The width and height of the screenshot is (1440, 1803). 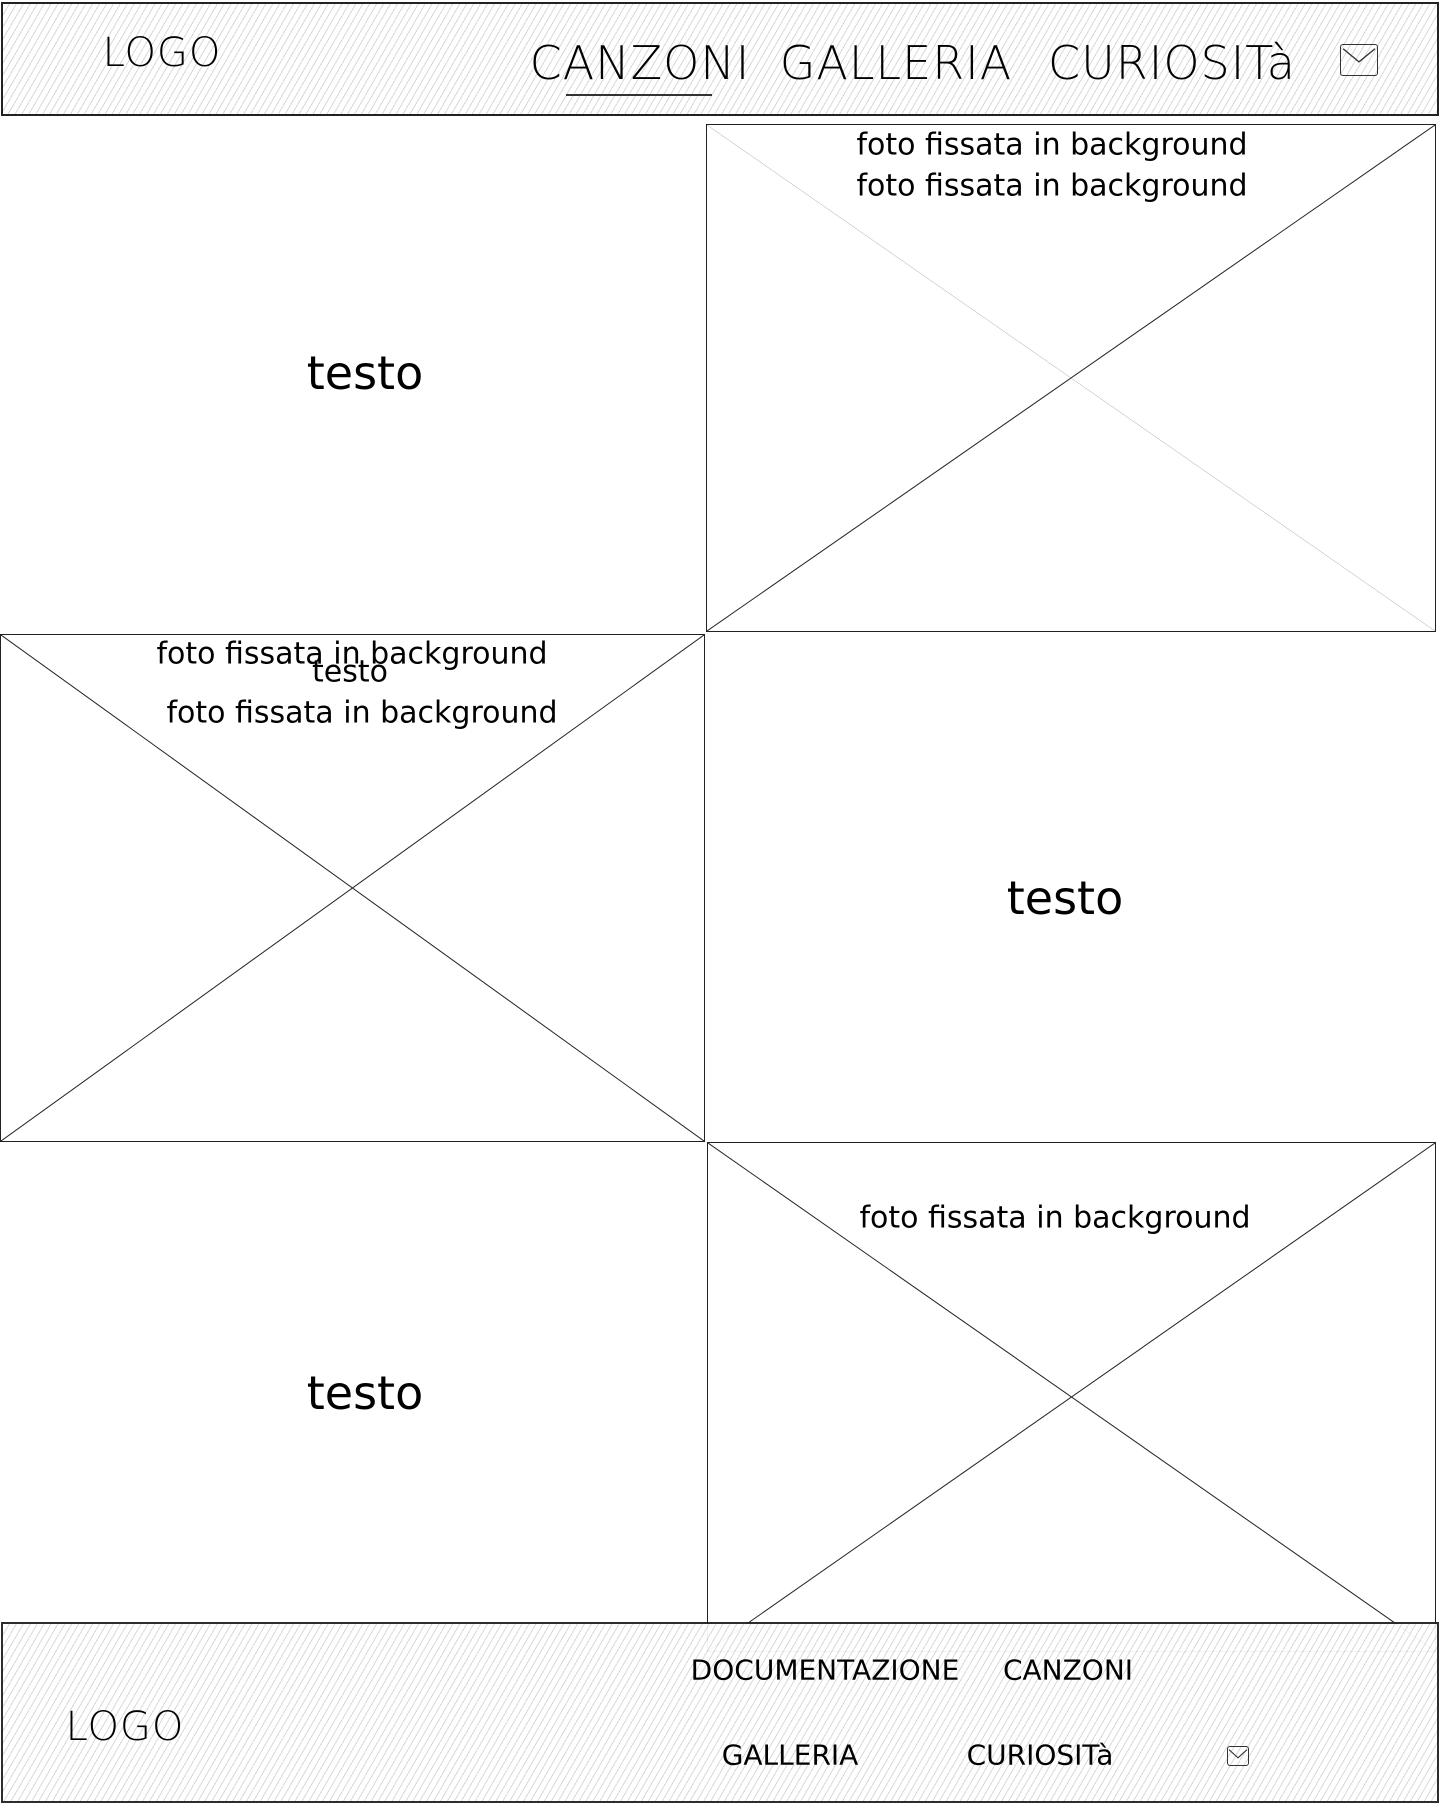 What do you see at coordinates (790, 1755) in the screenshot?
I see `footer-nav-galleria: GALLERIA` at bounding box center [790, 1755].